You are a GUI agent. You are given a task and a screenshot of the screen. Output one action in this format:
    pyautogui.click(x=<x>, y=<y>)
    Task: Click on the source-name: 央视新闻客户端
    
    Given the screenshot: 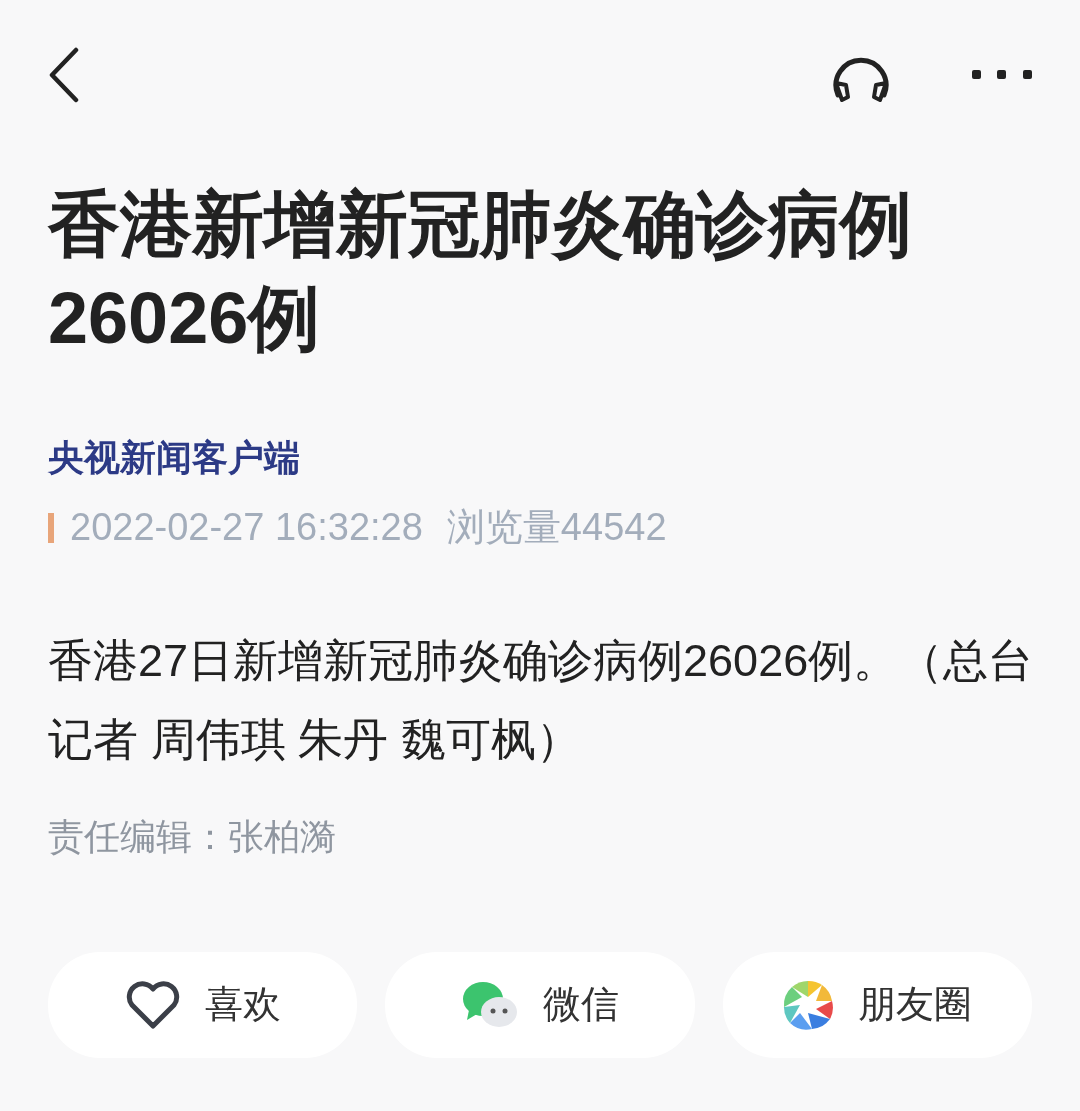 What is the action you would take?
    pyautogui.click(x=540, y=458)
    